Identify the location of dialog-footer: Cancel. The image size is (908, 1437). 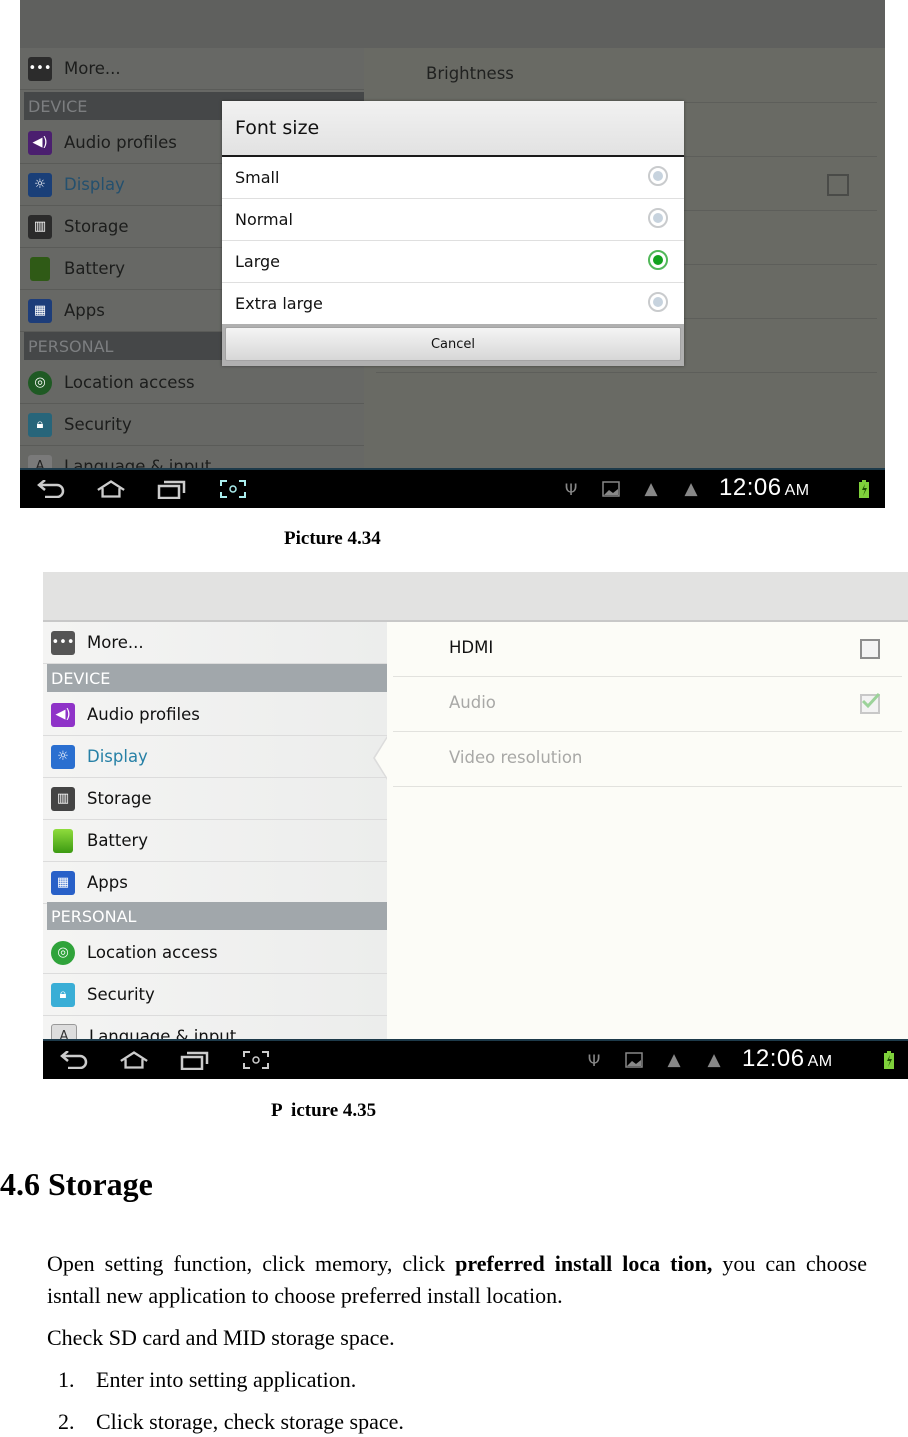
(453, 345).